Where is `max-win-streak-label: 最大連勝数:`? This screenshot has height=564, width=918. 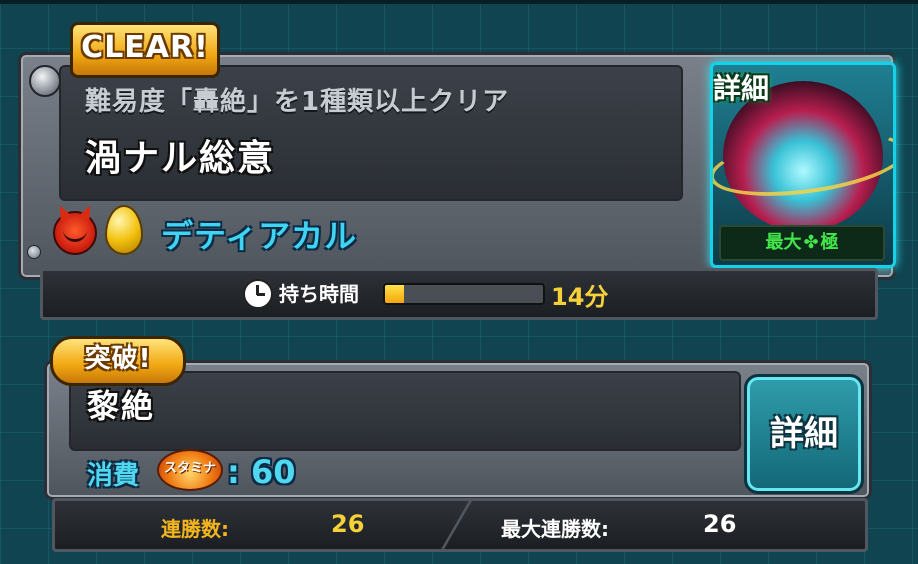 max-win-streak-label: 最大連勝数: is located at coordinates (555, 529).